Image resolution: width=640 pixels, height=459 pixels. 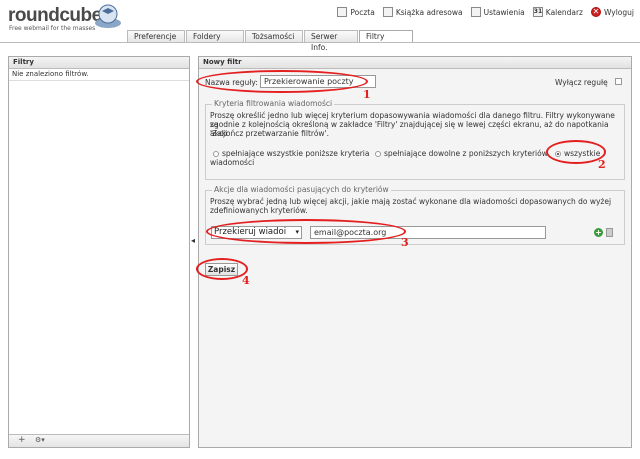 What do you see at coordinates (537, 12) in the screenshot?
I see `calendar-icon: 31` at bounding box center [537, 12].